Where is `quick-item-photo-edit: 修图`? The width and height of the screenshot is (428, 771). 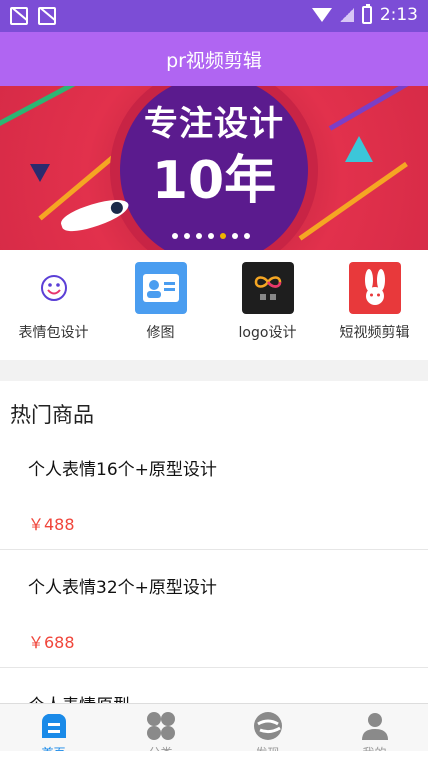
quick-item-photo-edit: 修图 is located at coordinates (160, 305).